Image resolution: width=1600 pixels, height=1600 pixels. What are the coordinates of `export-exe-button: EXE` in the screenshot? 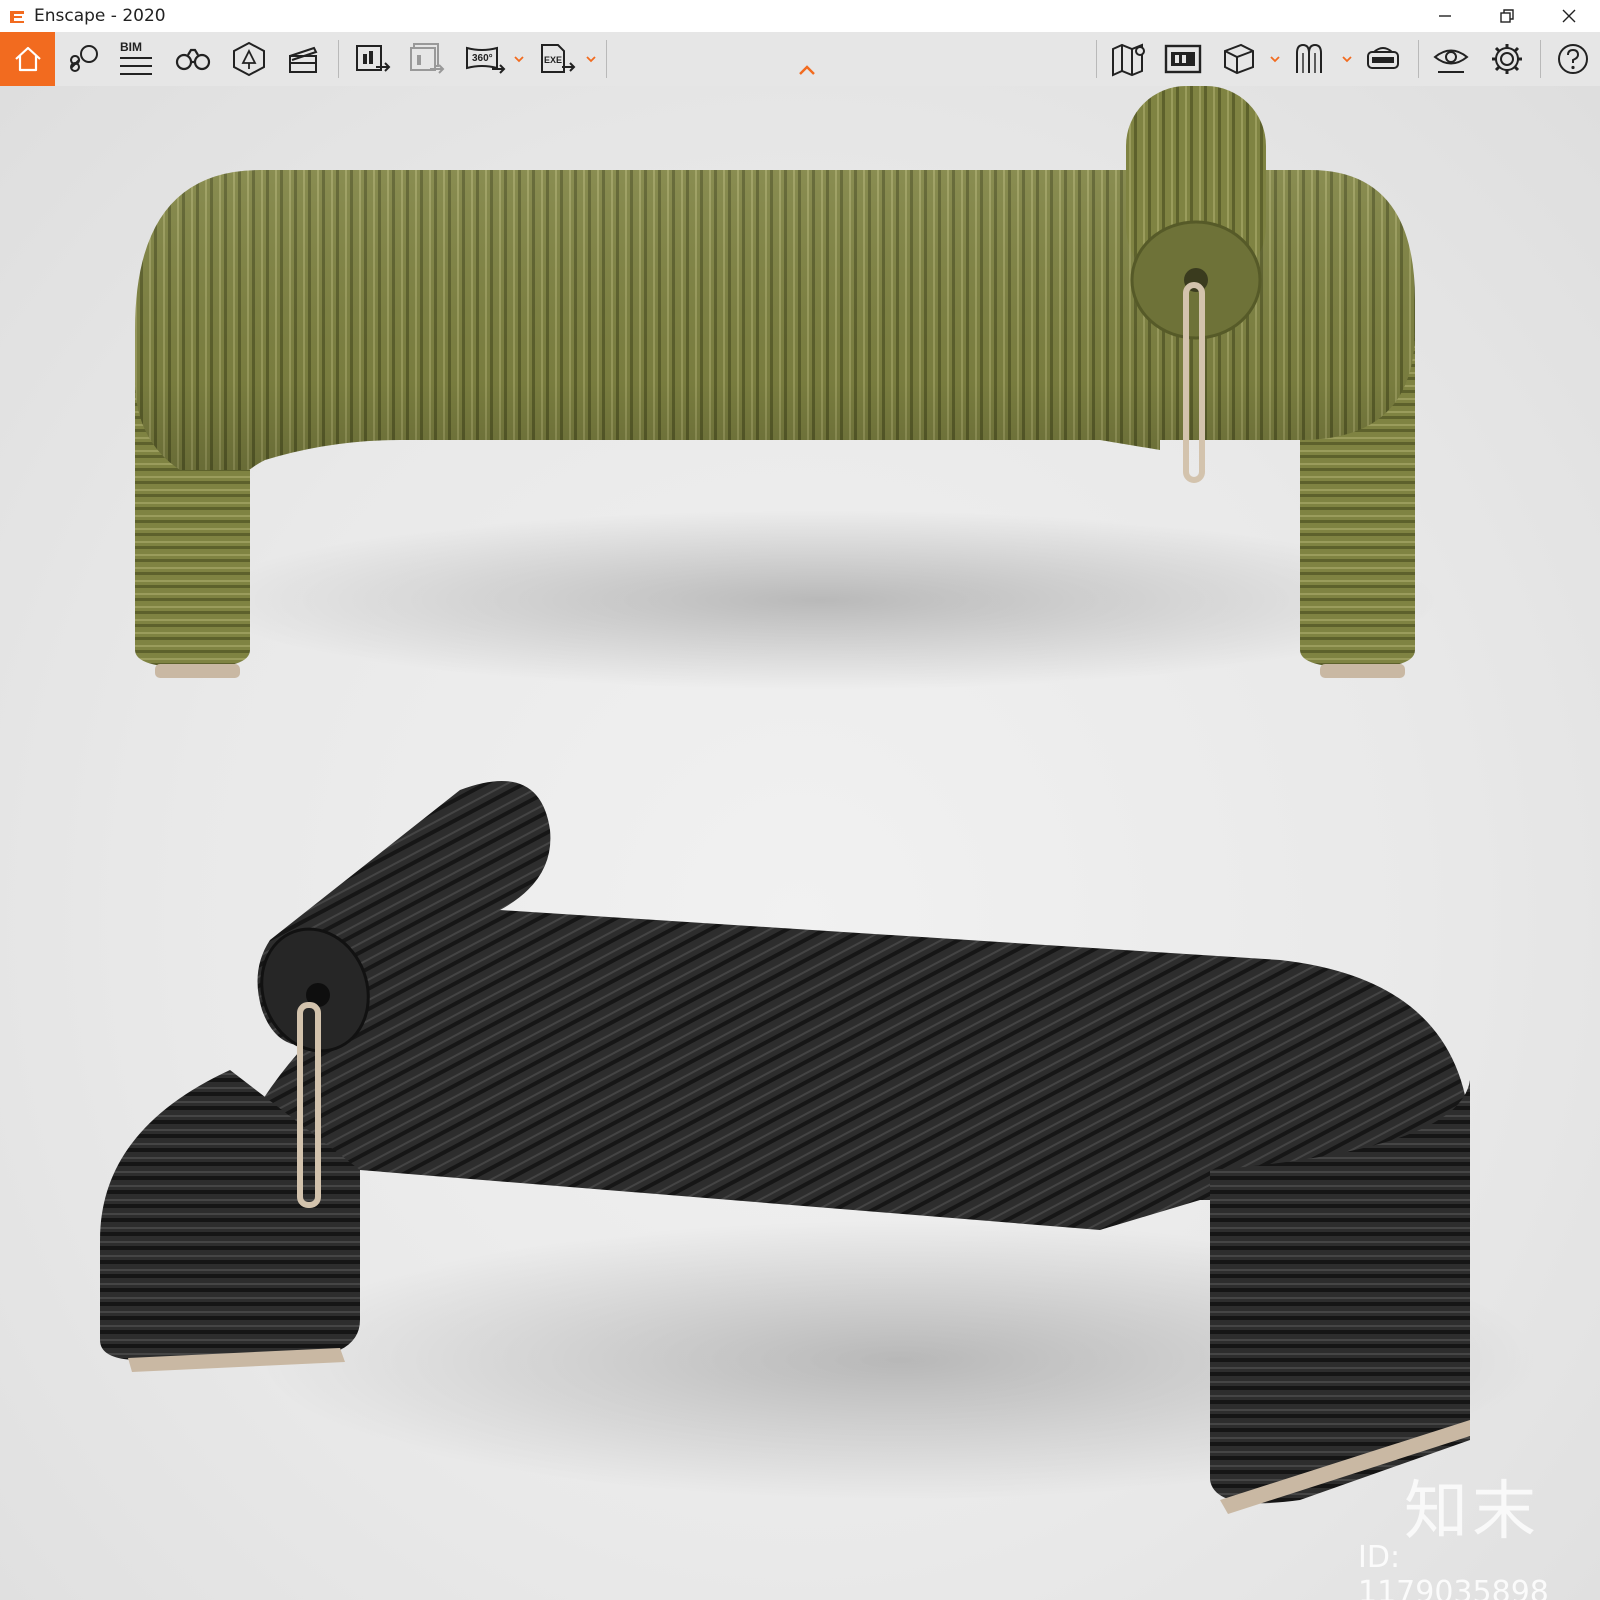 It's located at (557, 59).